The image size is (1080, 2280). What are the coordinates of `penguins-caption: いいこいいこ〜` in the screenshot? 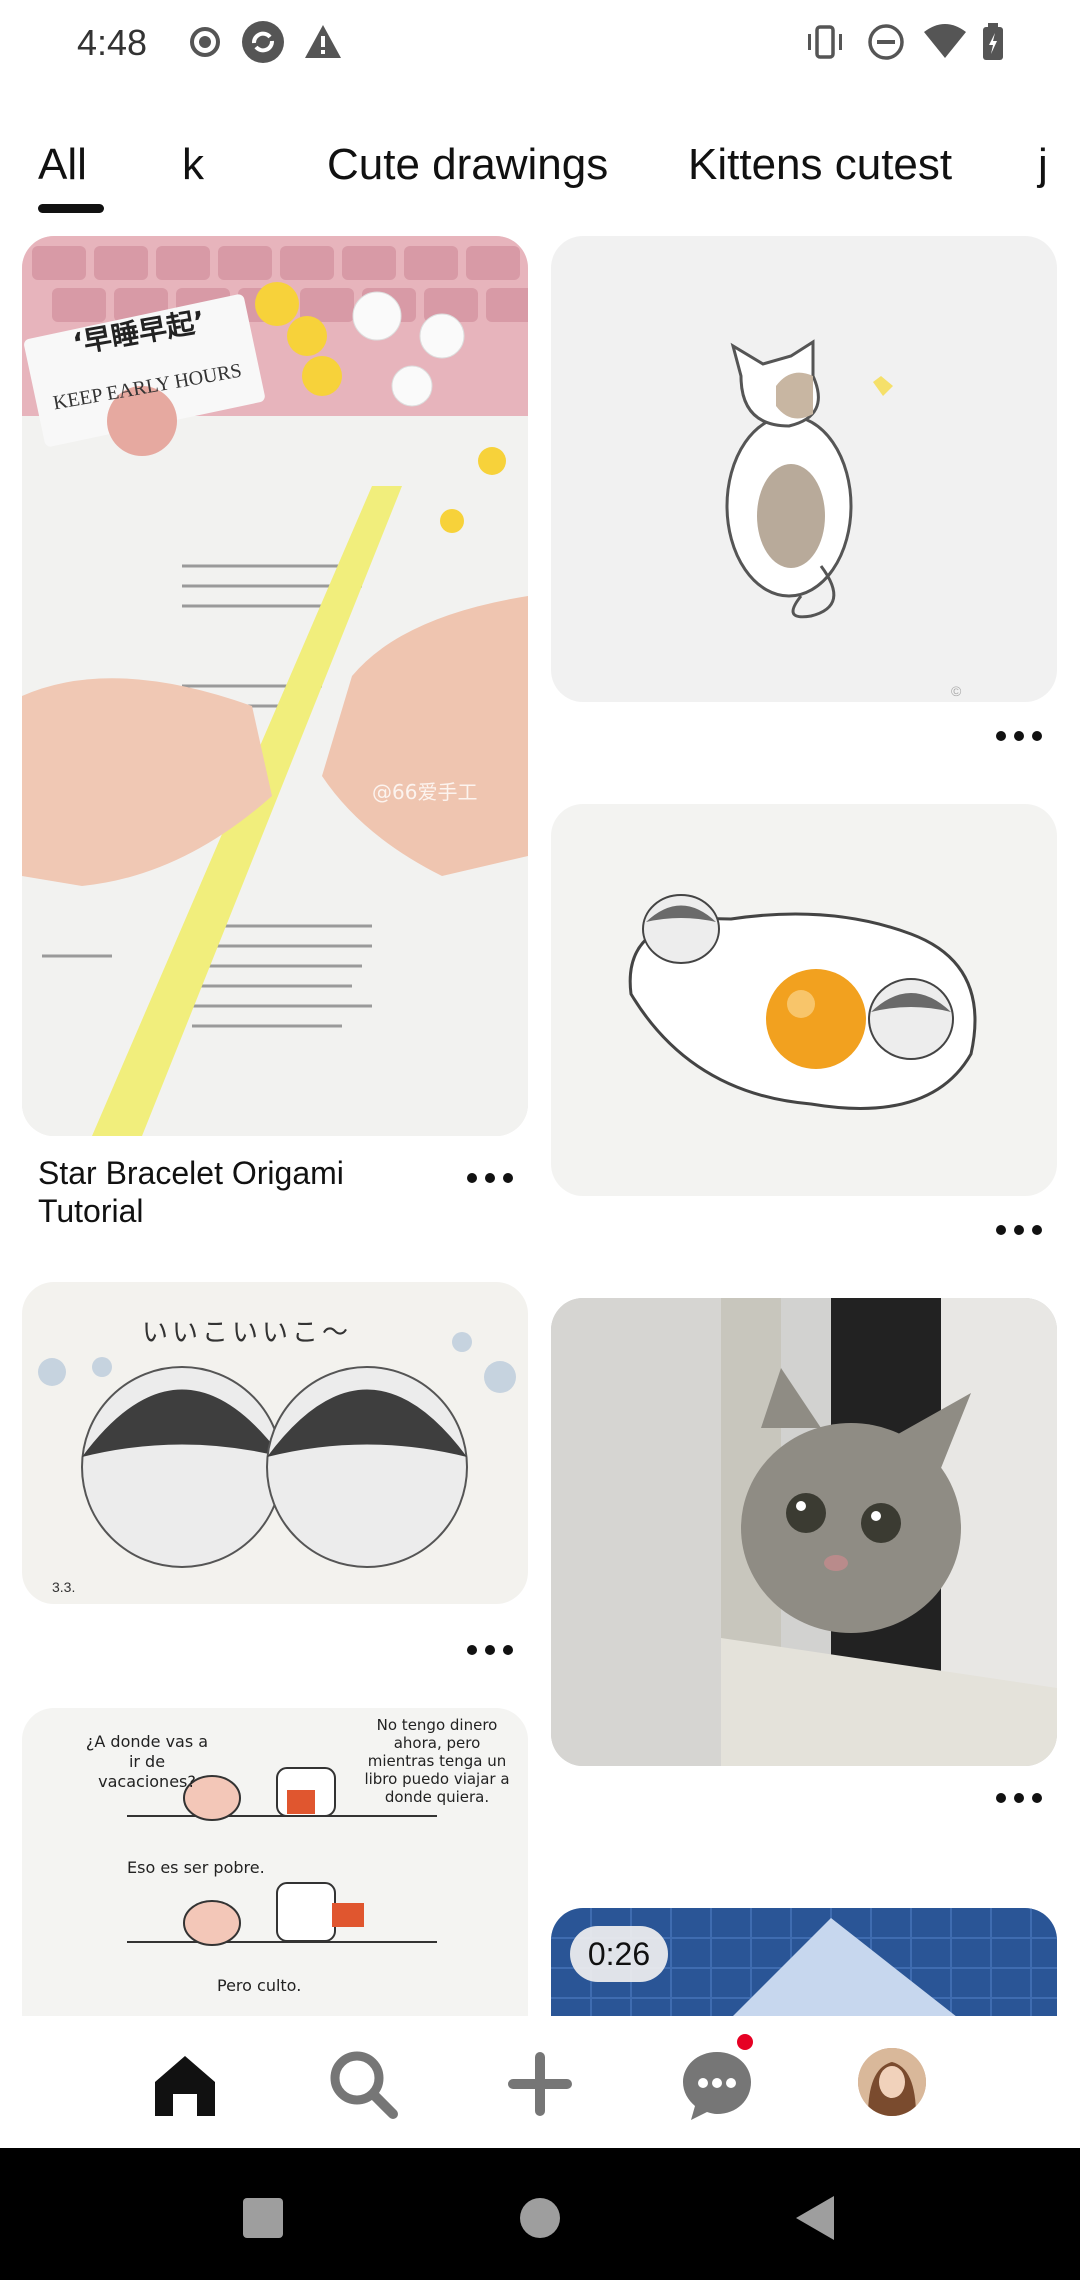 It's located at (247, 1333).